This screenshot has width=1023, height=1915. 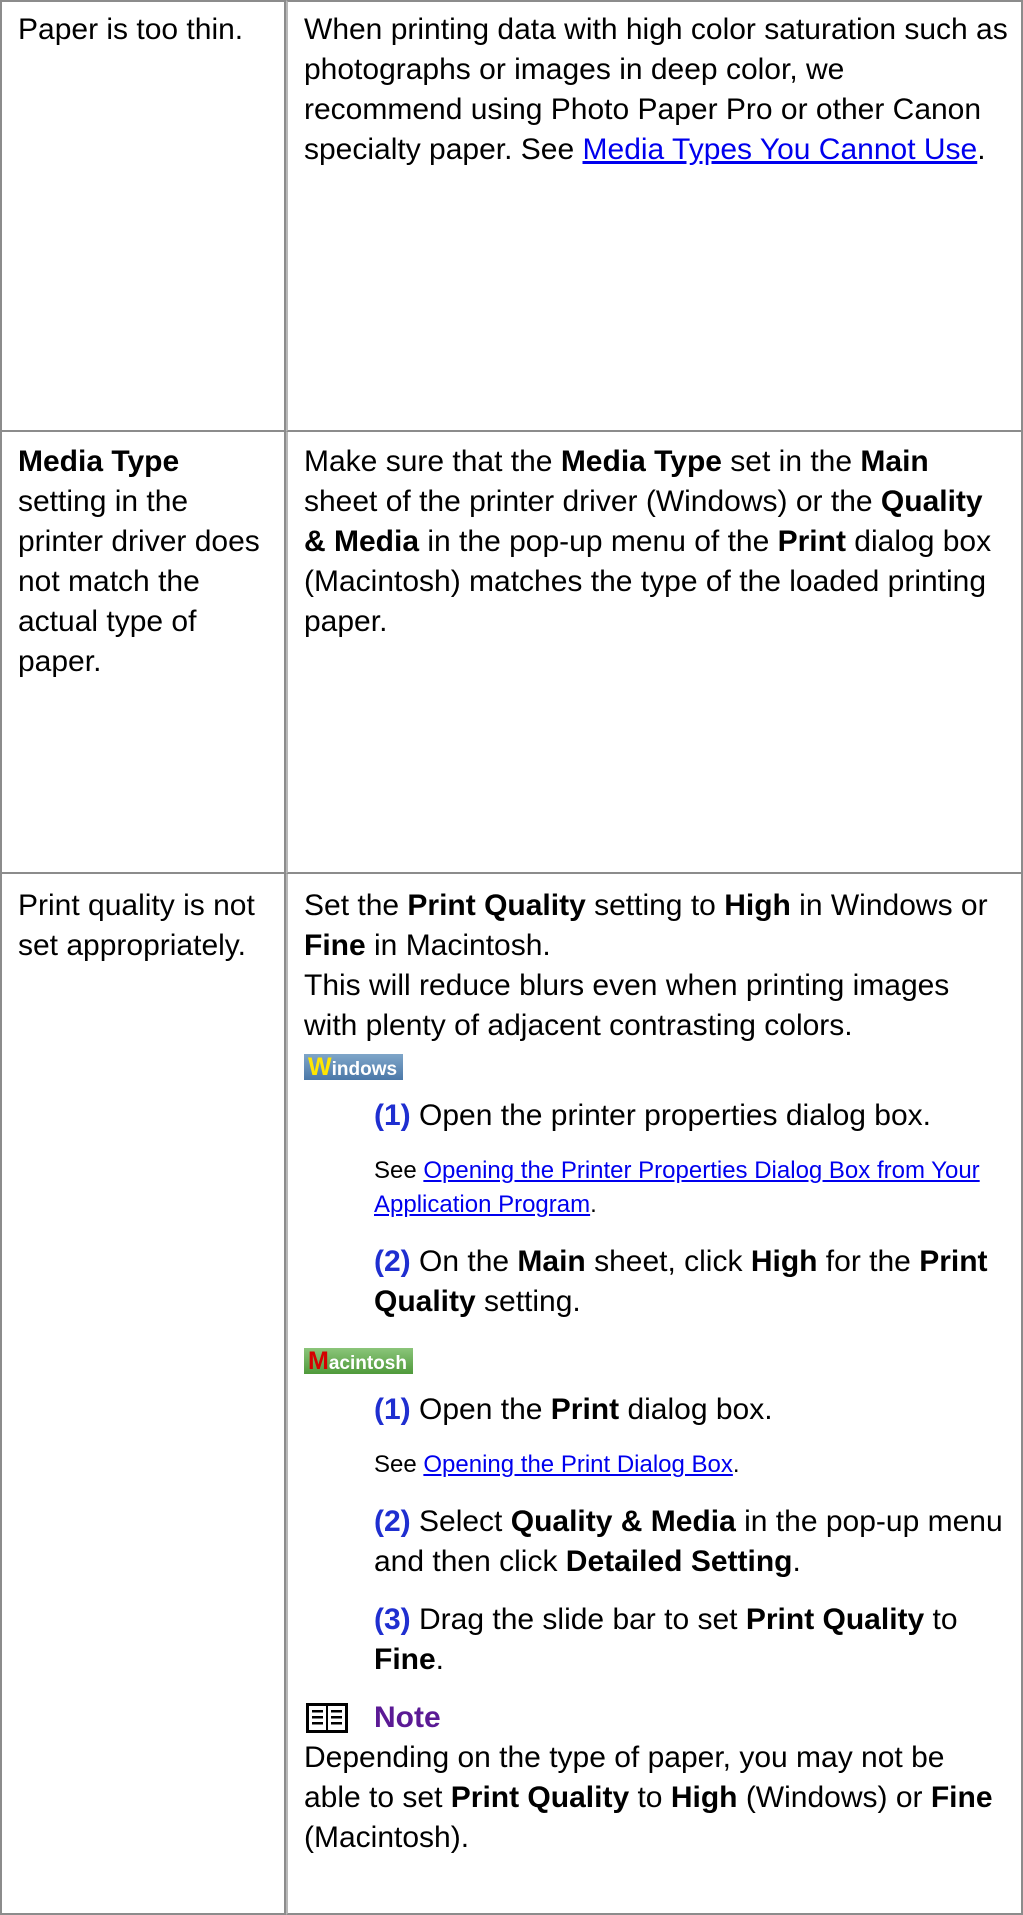 I want to click on cause-text: Paper is too thin., so click(x=131, y=29).